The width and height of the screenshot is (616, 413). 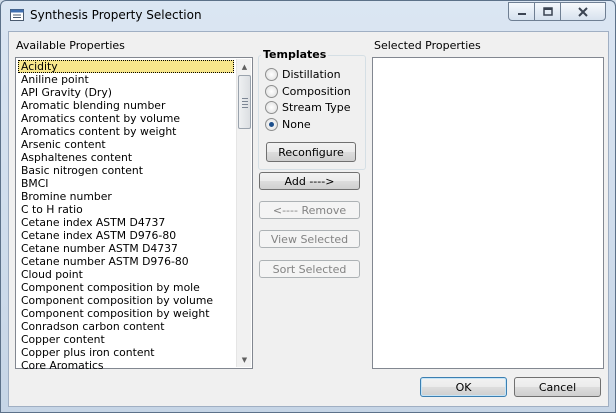 What do you see at coordinates (295, 54) in the screenshot?
I see `templates-group-title: Templates` at bounding box center [295, 54].